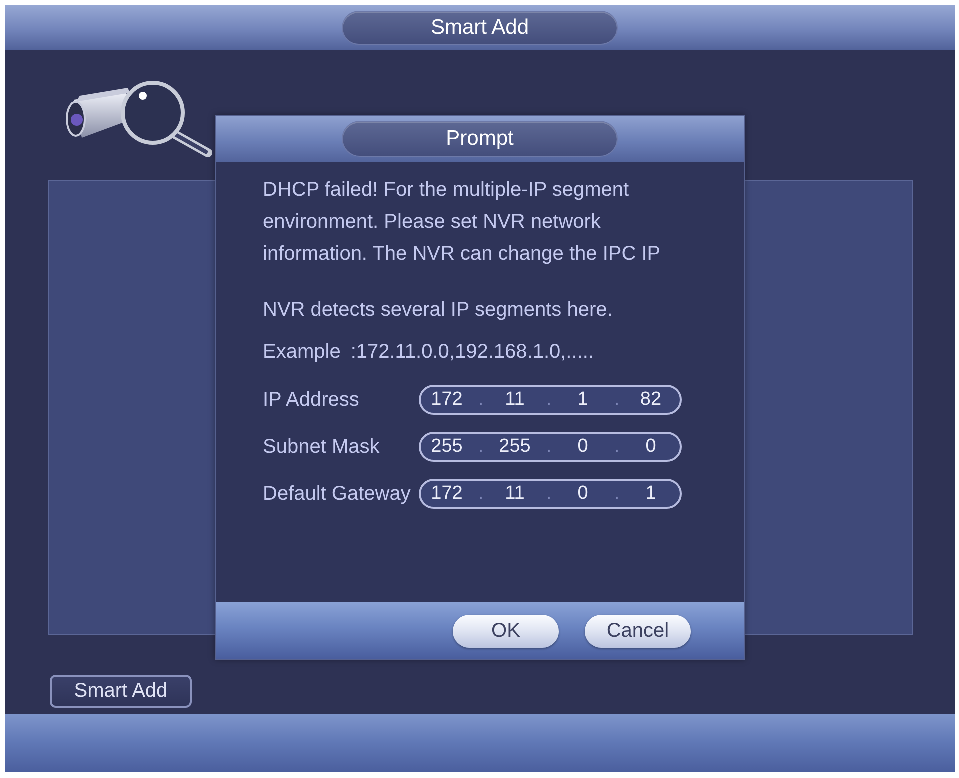  Describe the element at coordinates (480, 139) in the screenshot. I see `dialog-title: Prompt` at that location.